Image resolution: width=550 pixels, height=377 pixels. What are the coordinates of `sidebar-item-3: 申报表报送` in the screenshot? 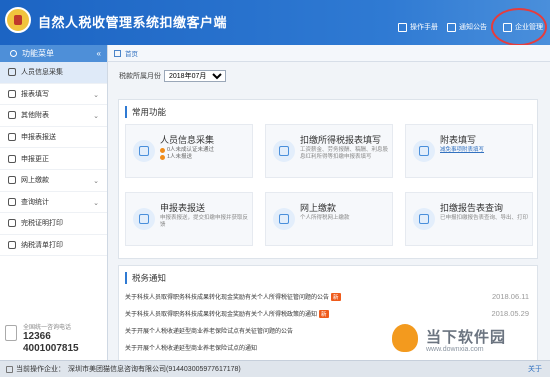 It's located at (53, 138).